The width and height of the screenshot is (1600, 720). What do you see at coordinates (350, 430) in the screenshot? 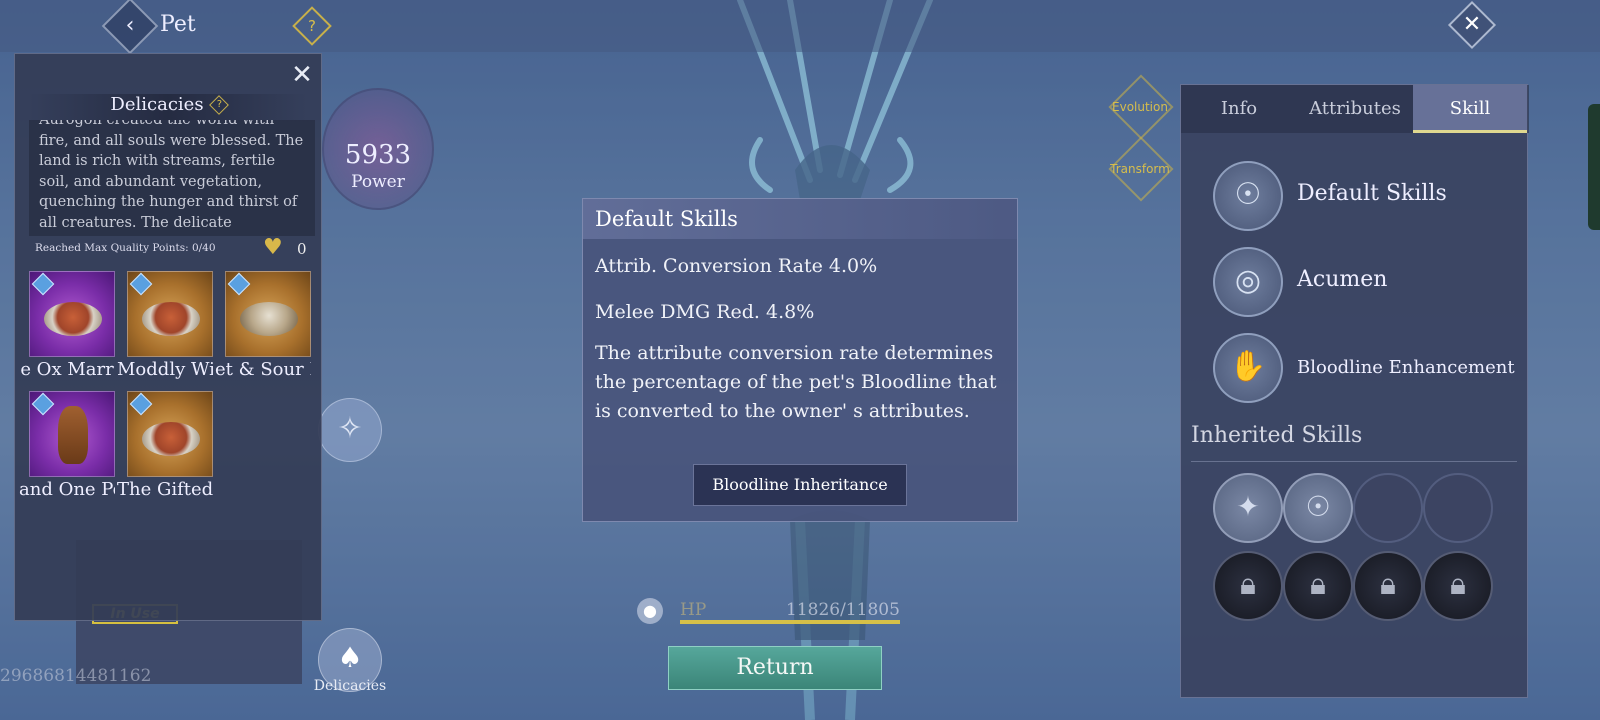
I see `dragon-icon: ✧` at bounding box center [350, 430].